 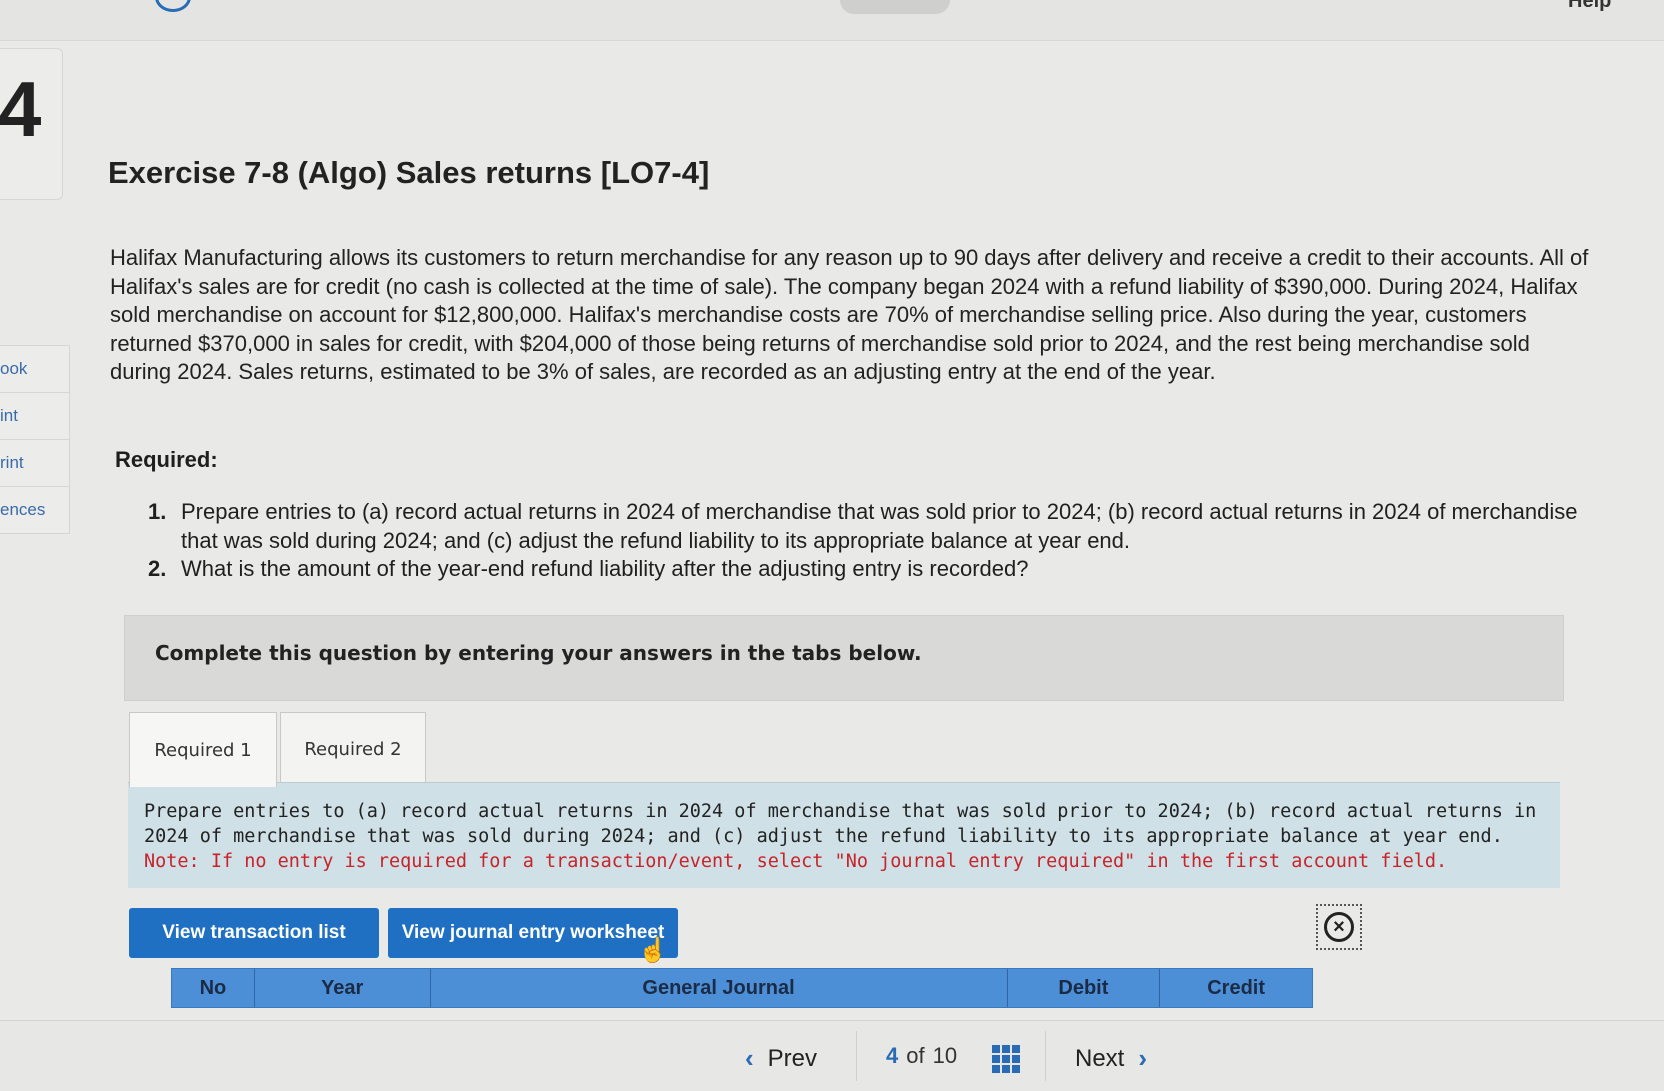 I want to click on tab-required-2: Required 2, so click(x=353, y=748).